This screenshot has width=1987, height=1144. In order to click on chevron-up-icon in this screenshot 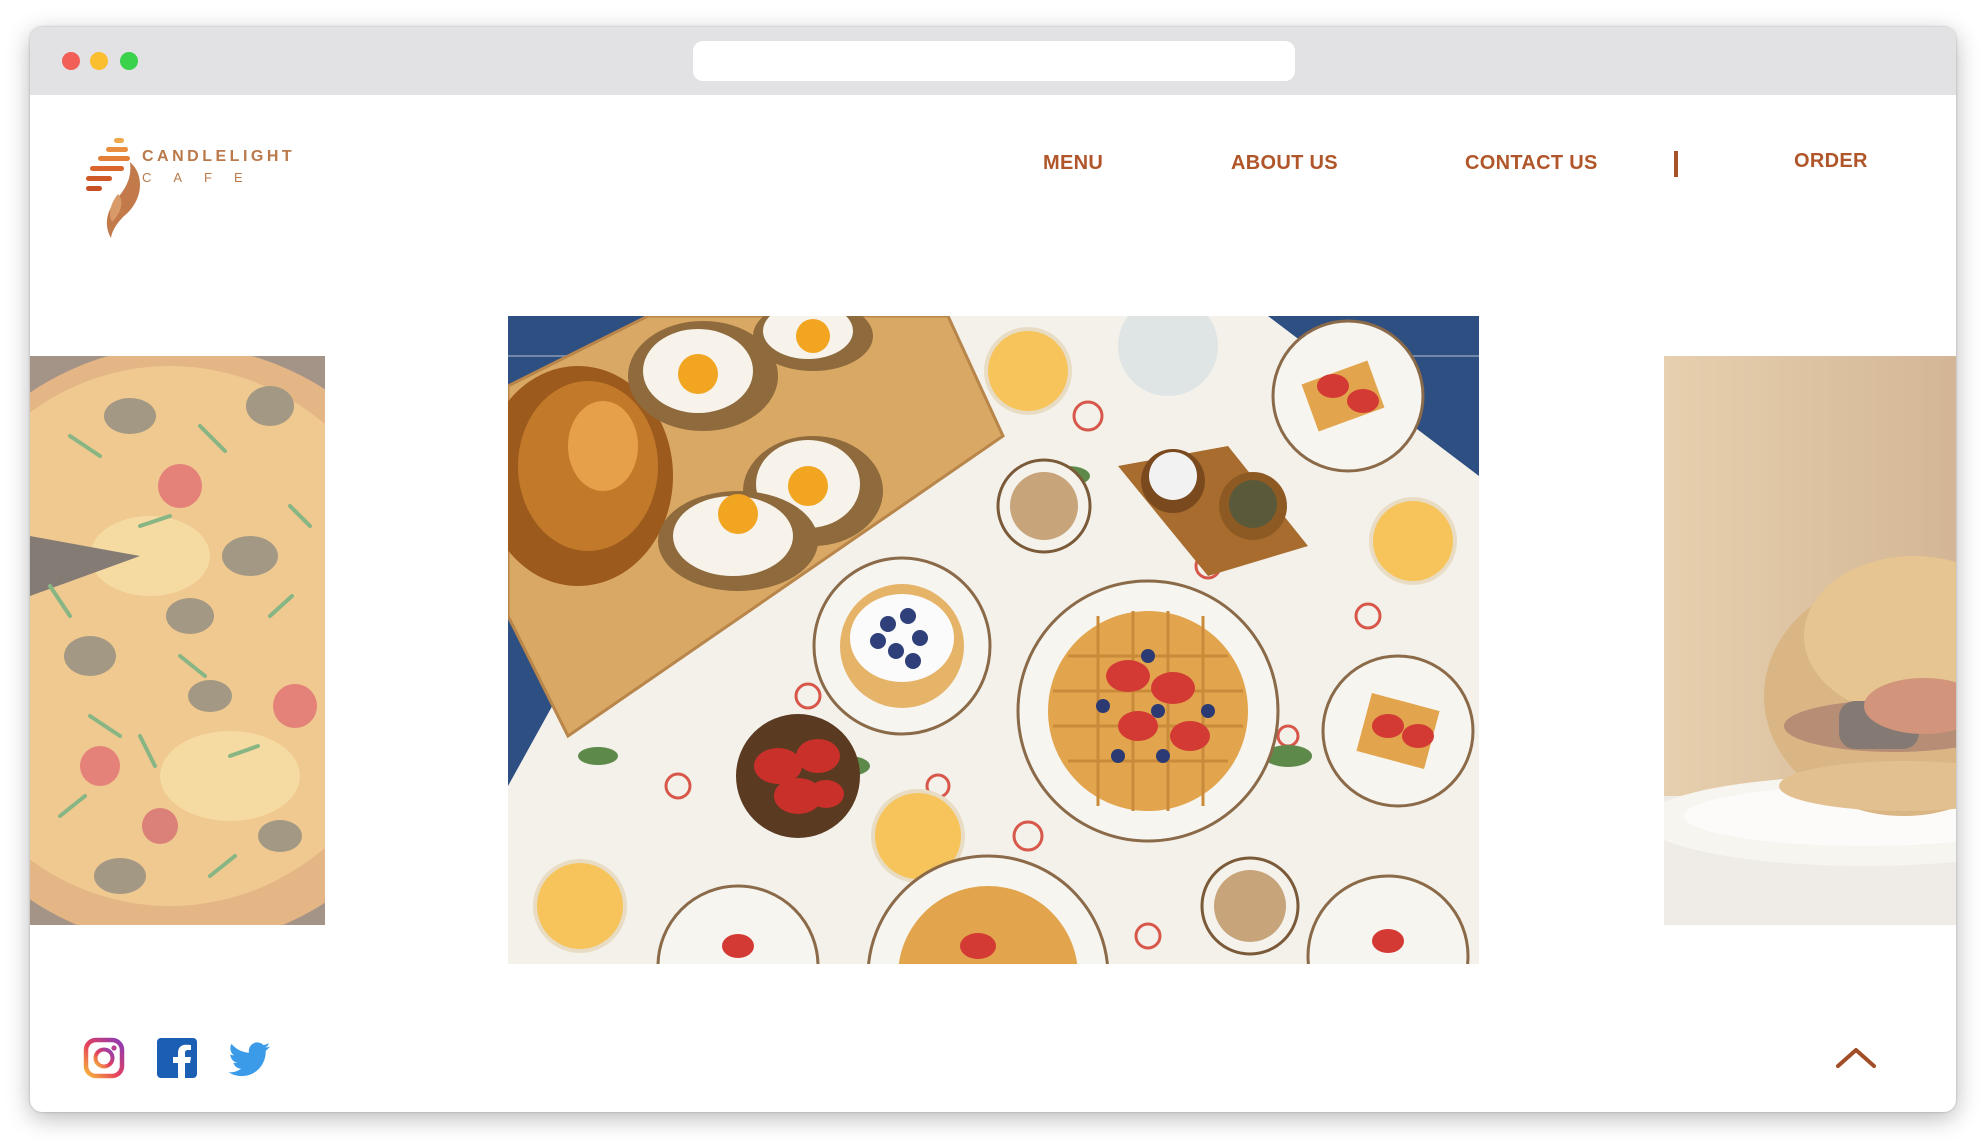, I will do `click(1856, 1057)`.